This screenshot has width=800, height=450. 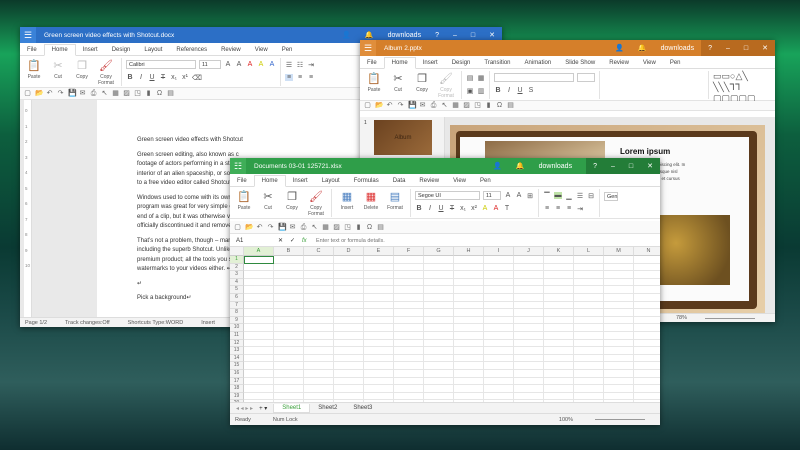 I want to click on column-header: M, so click(x=619, y=251).